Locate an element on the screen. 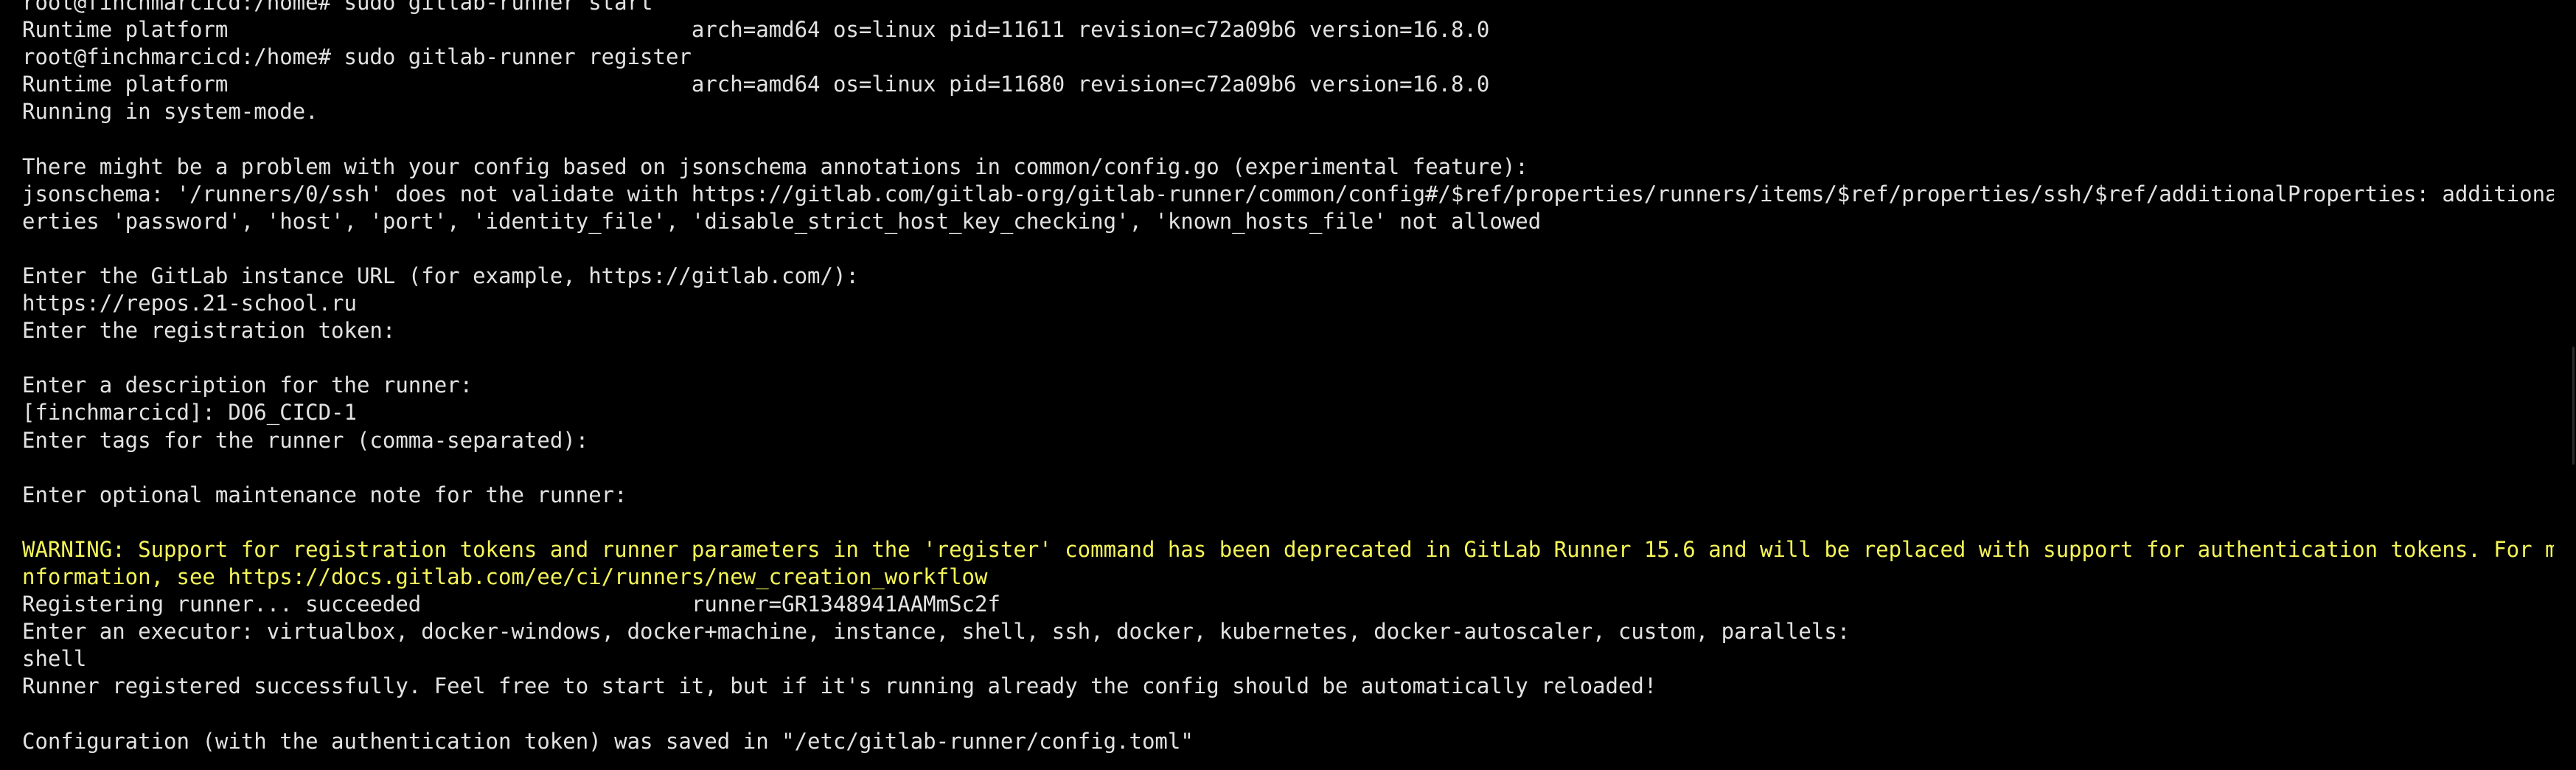  terminal-line: Enter a description for the runner: is located at coordinates (247, 385).